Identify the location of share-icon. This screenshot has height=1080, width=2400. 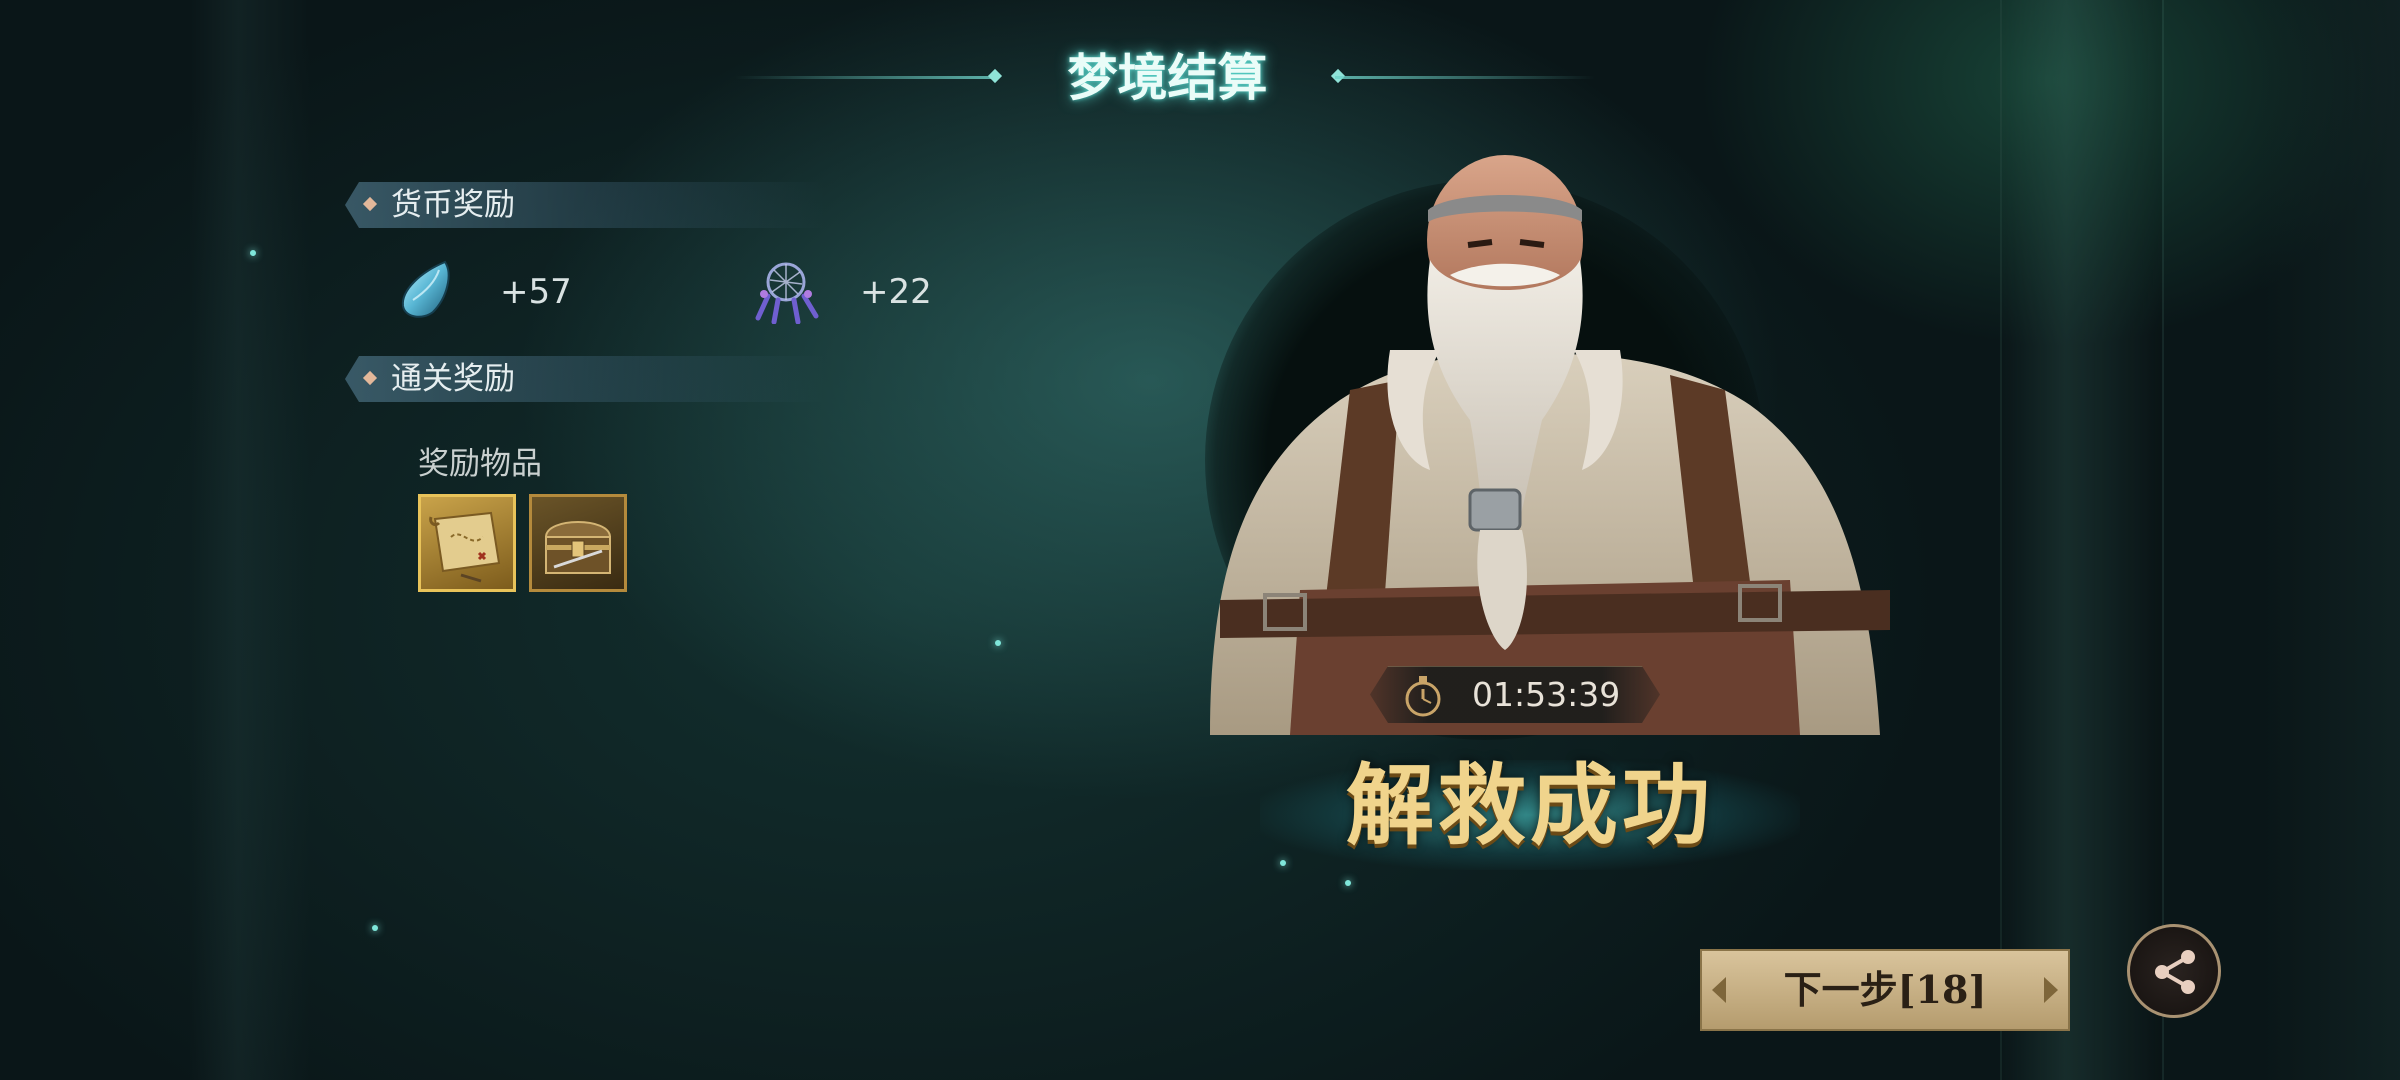
(2175, 972).